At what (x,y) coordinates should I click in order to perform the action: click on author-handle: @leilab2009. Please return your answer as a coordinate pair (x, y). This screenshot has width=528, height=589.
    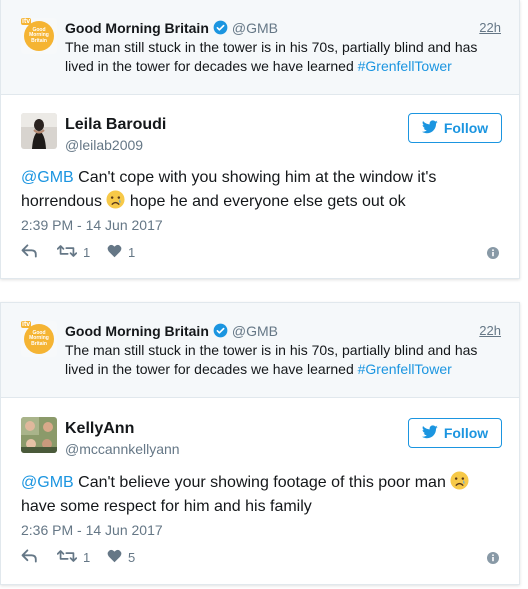
    Looking at the image, I should click on (104, 145).